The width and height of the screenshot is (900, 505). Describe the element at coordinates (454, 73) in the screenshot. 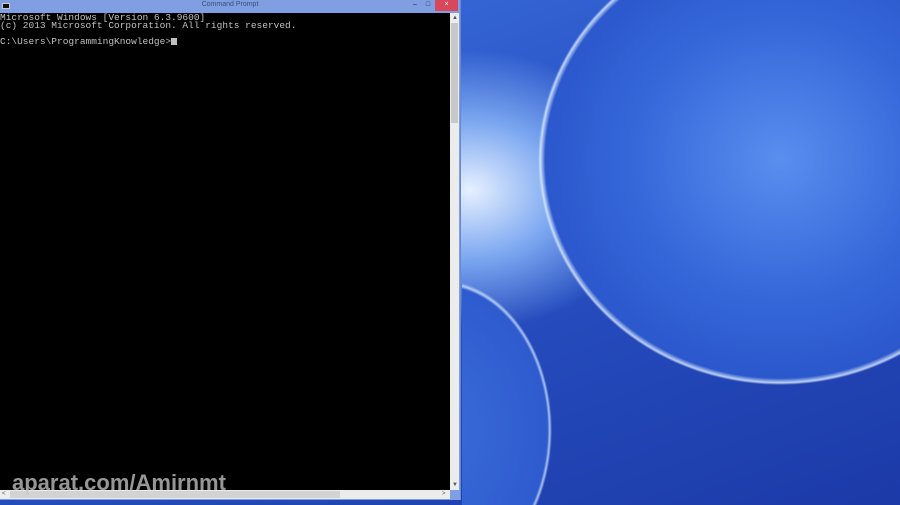

I see `vertical-scroll-thumb` at that location.